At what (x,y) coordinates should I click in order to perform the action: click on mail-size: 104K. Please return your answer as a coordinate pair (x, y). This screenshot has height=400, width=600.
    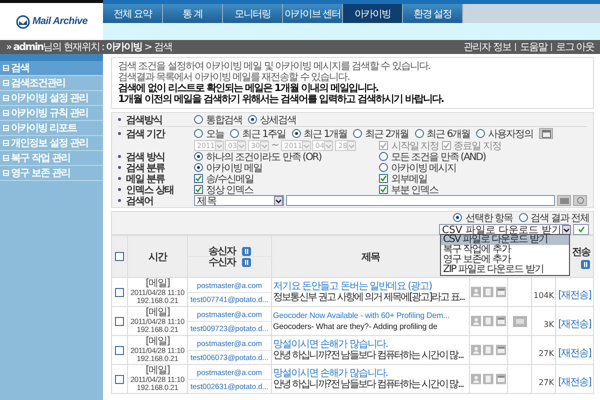
    Looking at the image, I should click on (543, 295).